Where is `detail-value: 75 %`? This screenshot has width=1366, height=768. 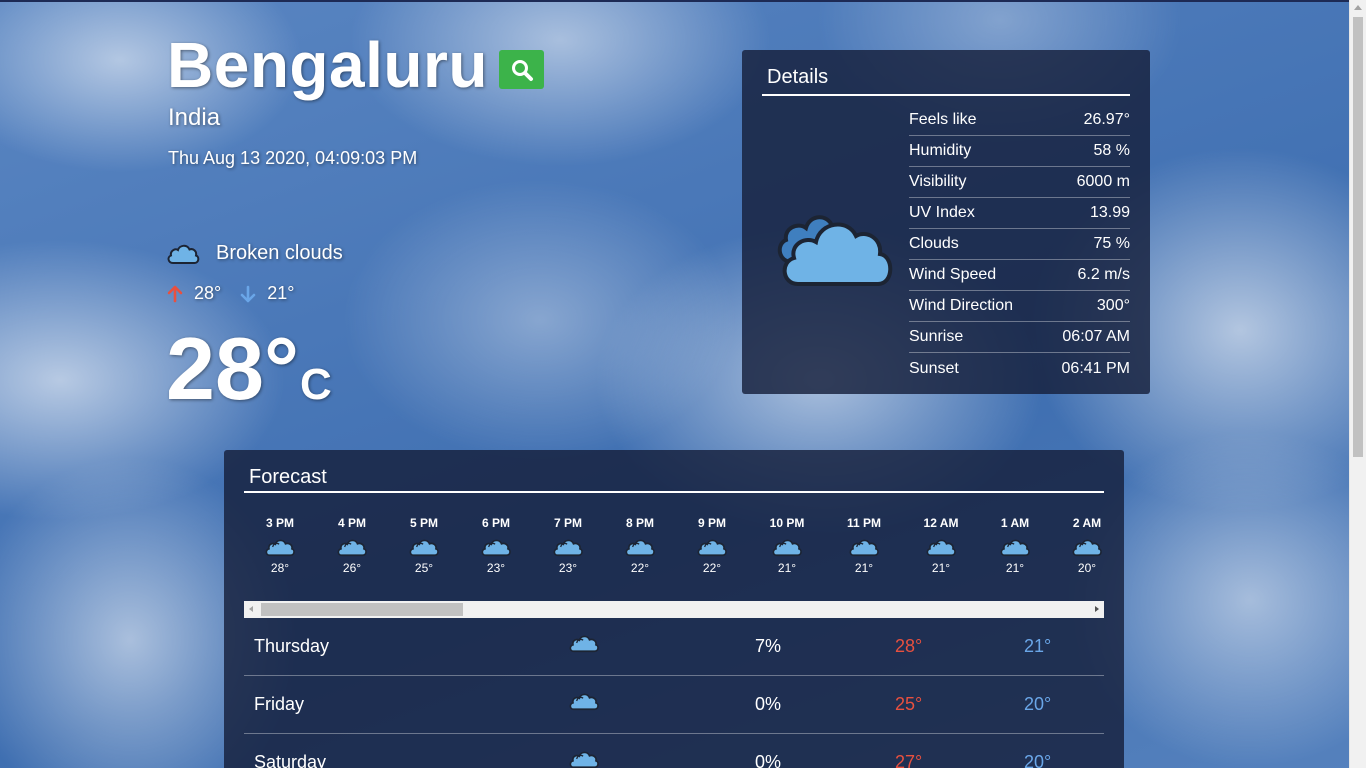 detail-value: 75 % is located at coordinates (1111, 243).